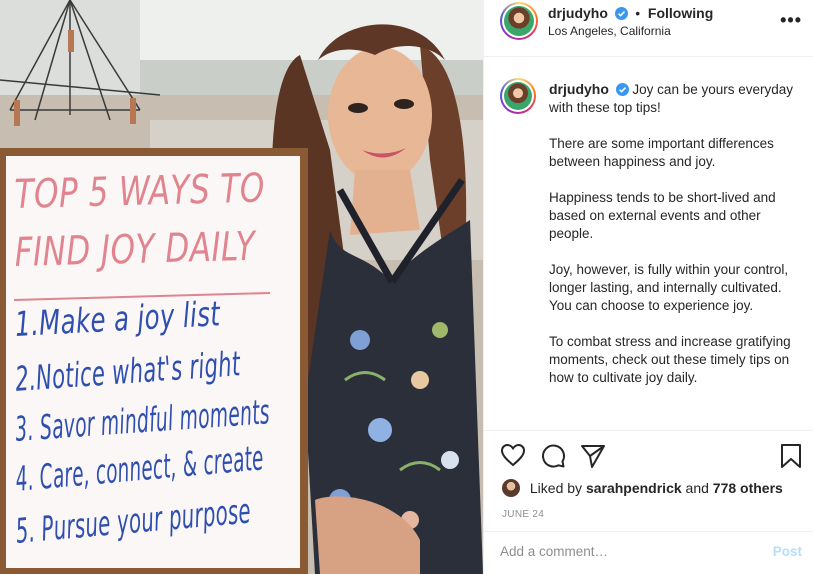  I want to click on comment-input, so click(625, 551).